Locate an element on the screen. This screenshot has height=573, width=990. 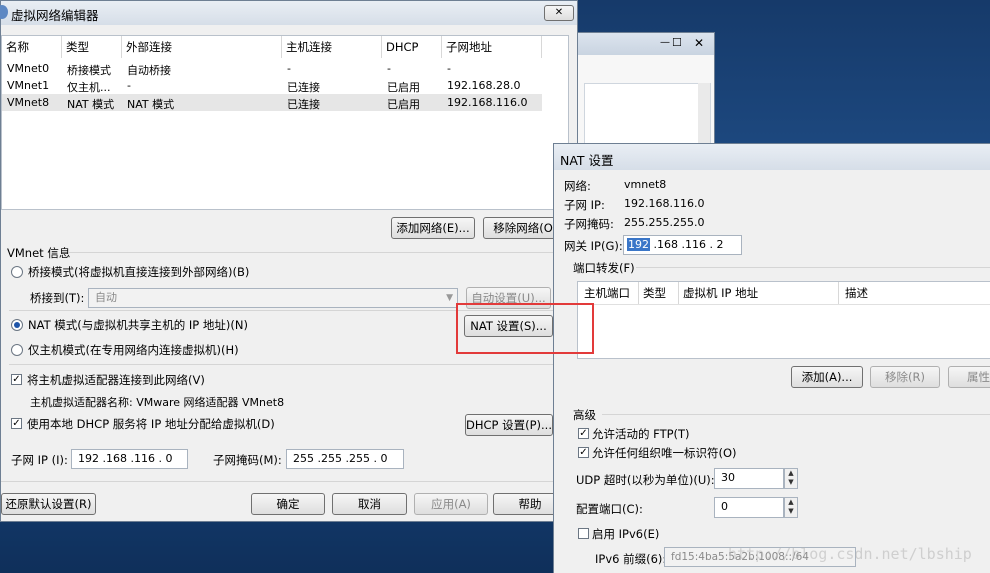
highlight-box is located at coordinates (525, 328).